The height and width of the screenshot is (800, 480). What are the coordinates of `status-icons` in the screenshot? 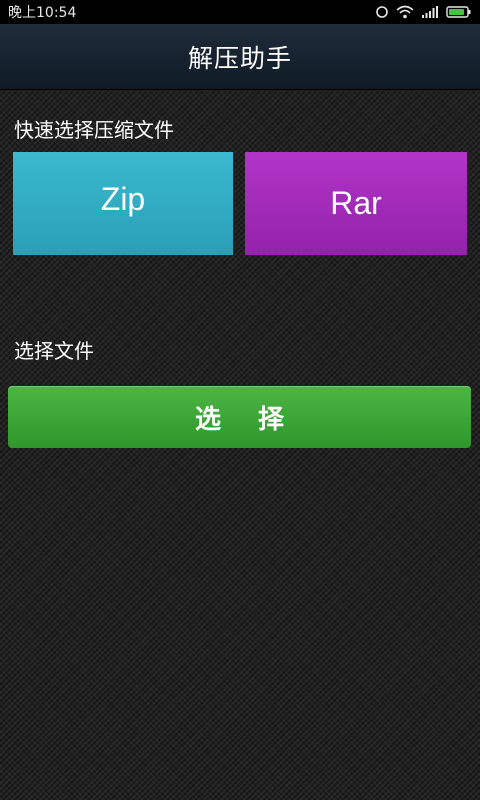 It's located at (423, 12).